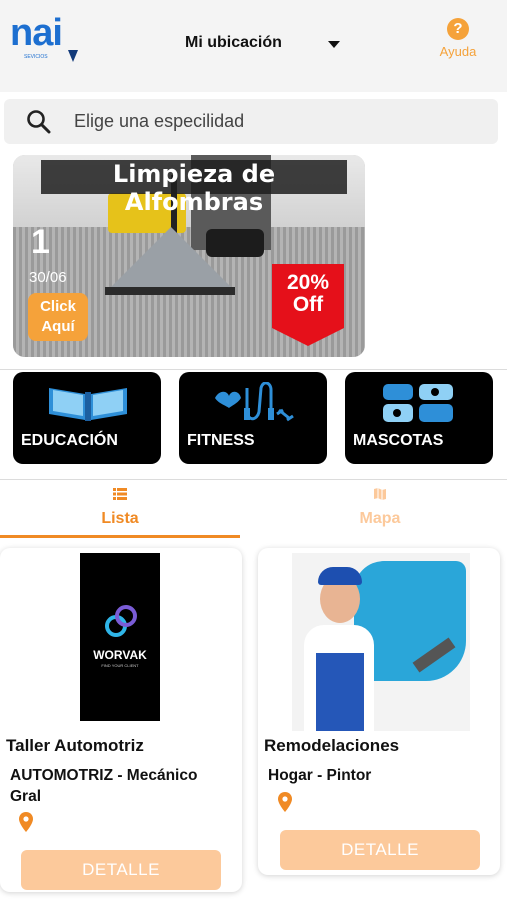 This screenshot has height=900, width=507. Describe the element at coordinates (233, 43) in the screenshot. I see `location-selector: Mi ubicación` at that location.